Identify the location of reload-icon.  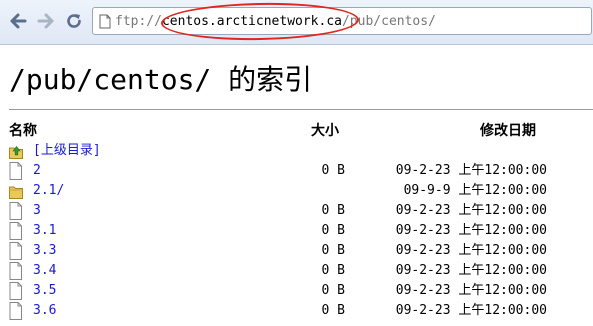
(74, 21).